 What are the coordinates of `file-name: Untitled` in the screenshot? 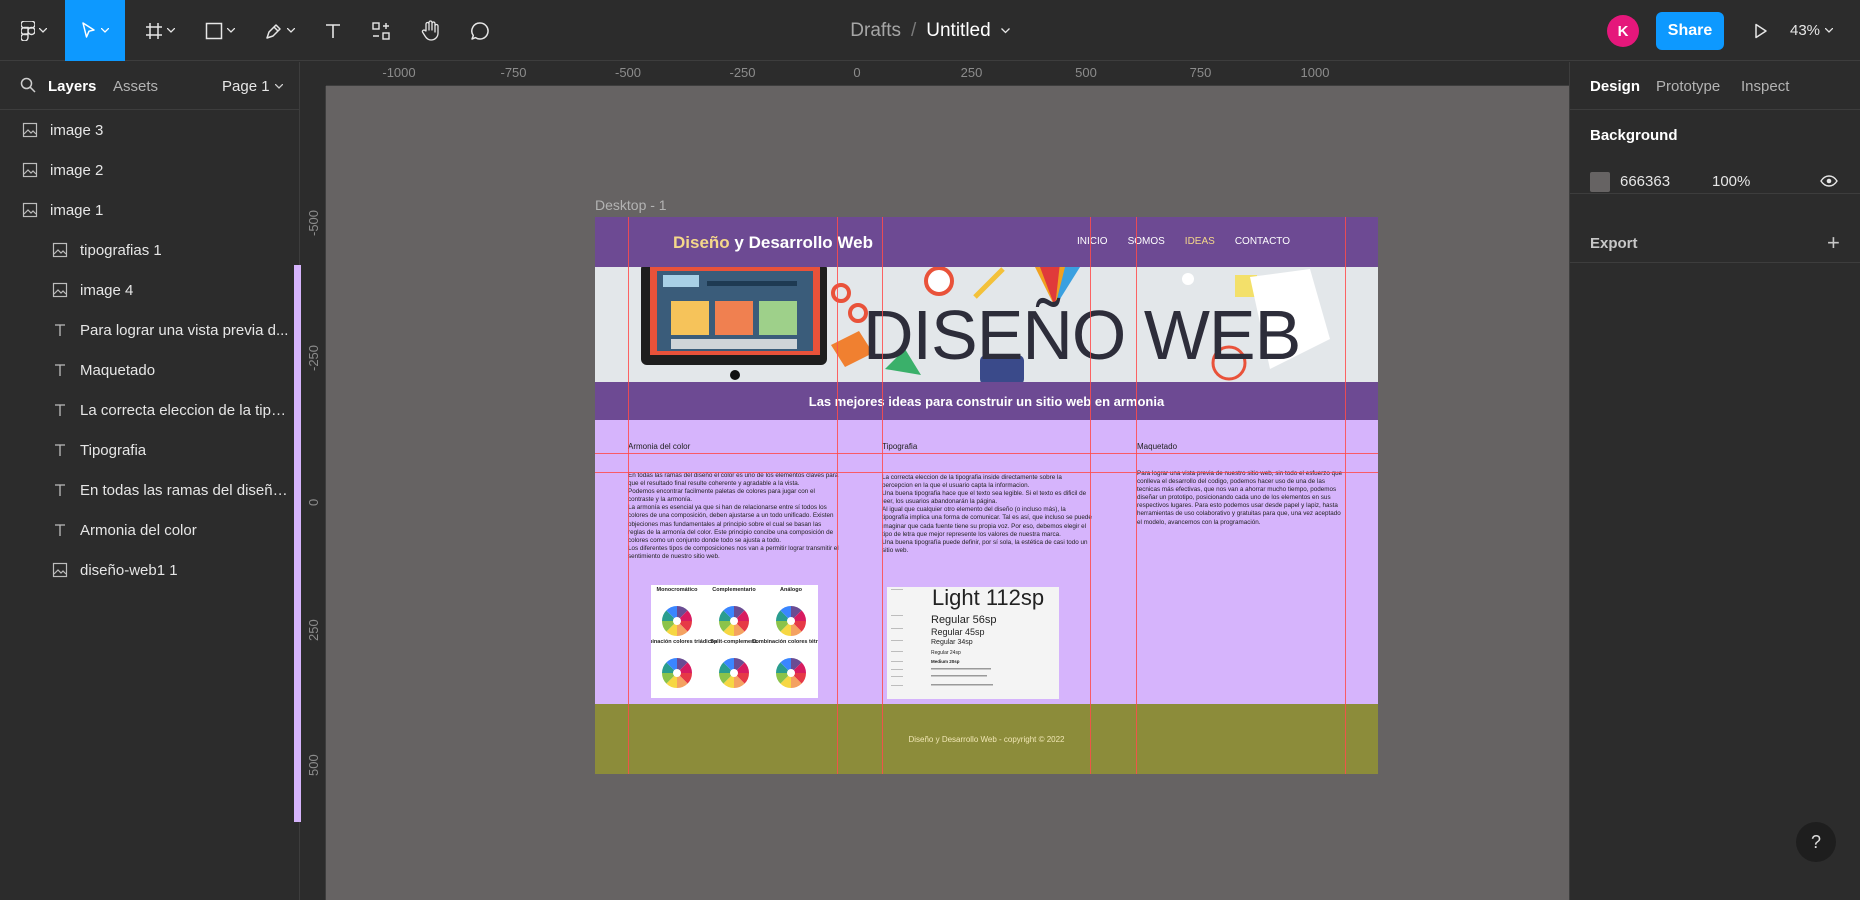 It's located at (958, 31).